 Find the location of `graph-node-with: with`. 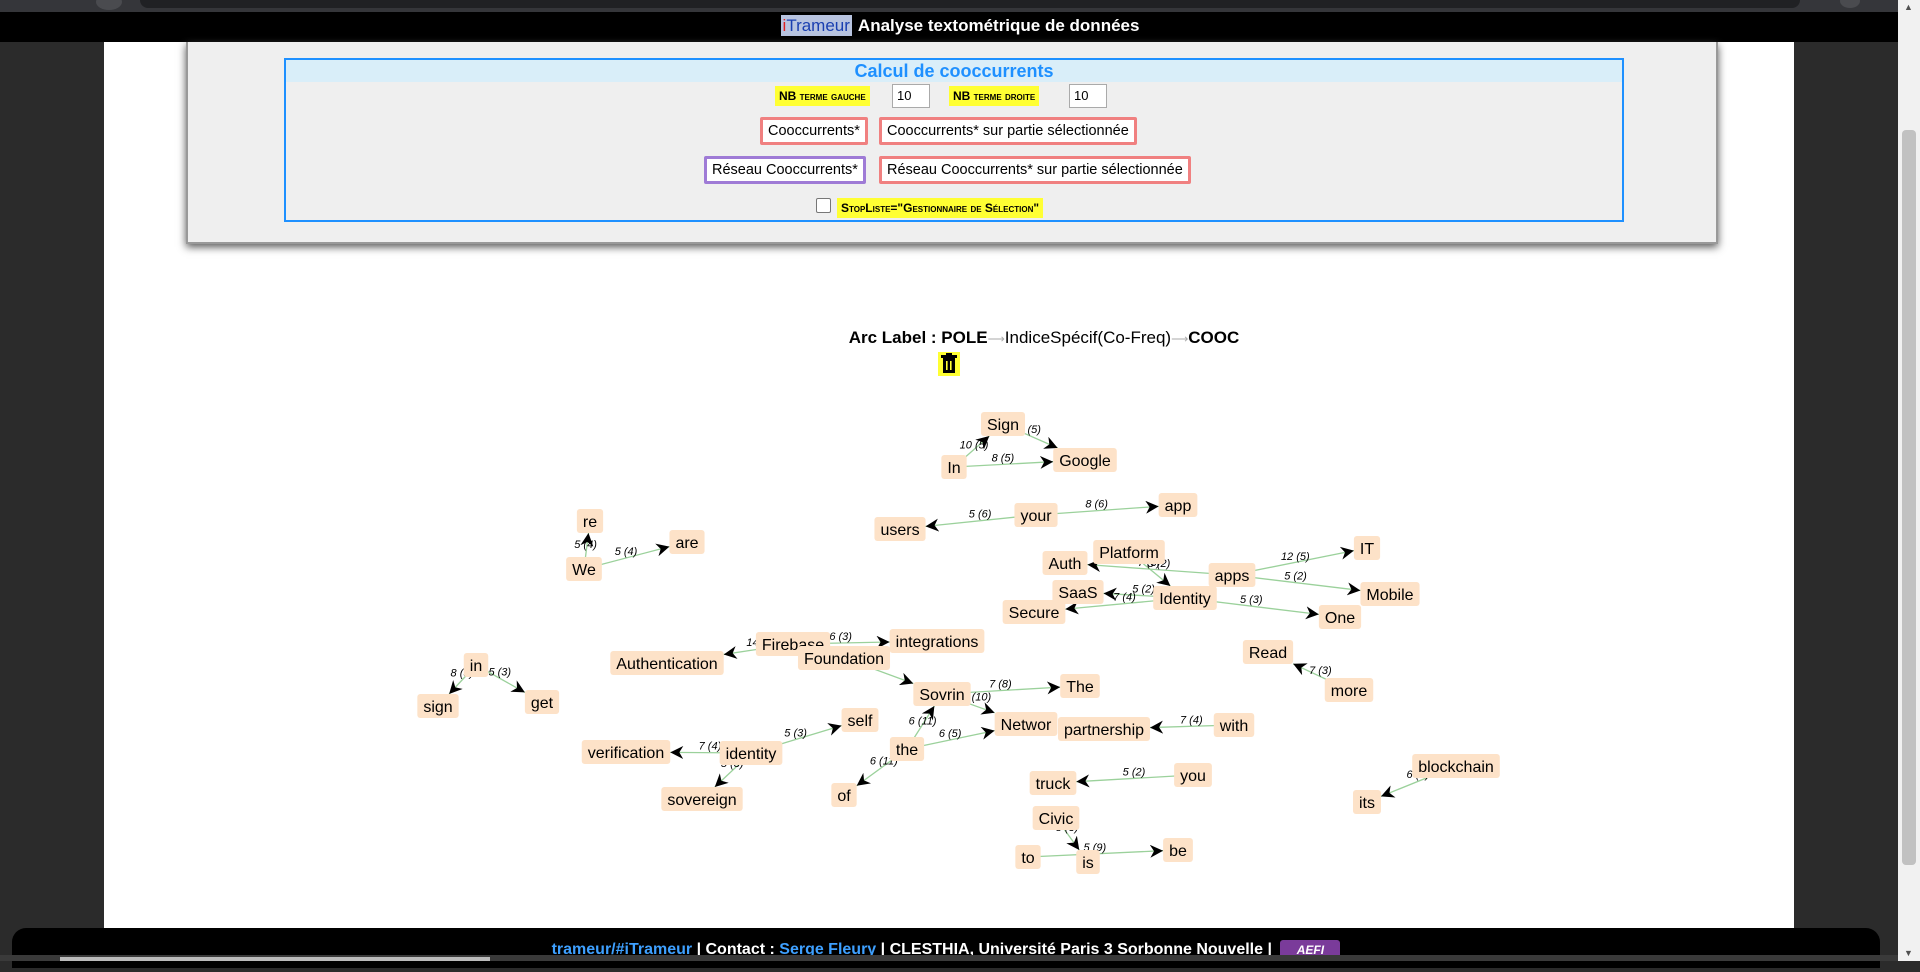

graph-node-with: with is located at coordinates (1234, 725).